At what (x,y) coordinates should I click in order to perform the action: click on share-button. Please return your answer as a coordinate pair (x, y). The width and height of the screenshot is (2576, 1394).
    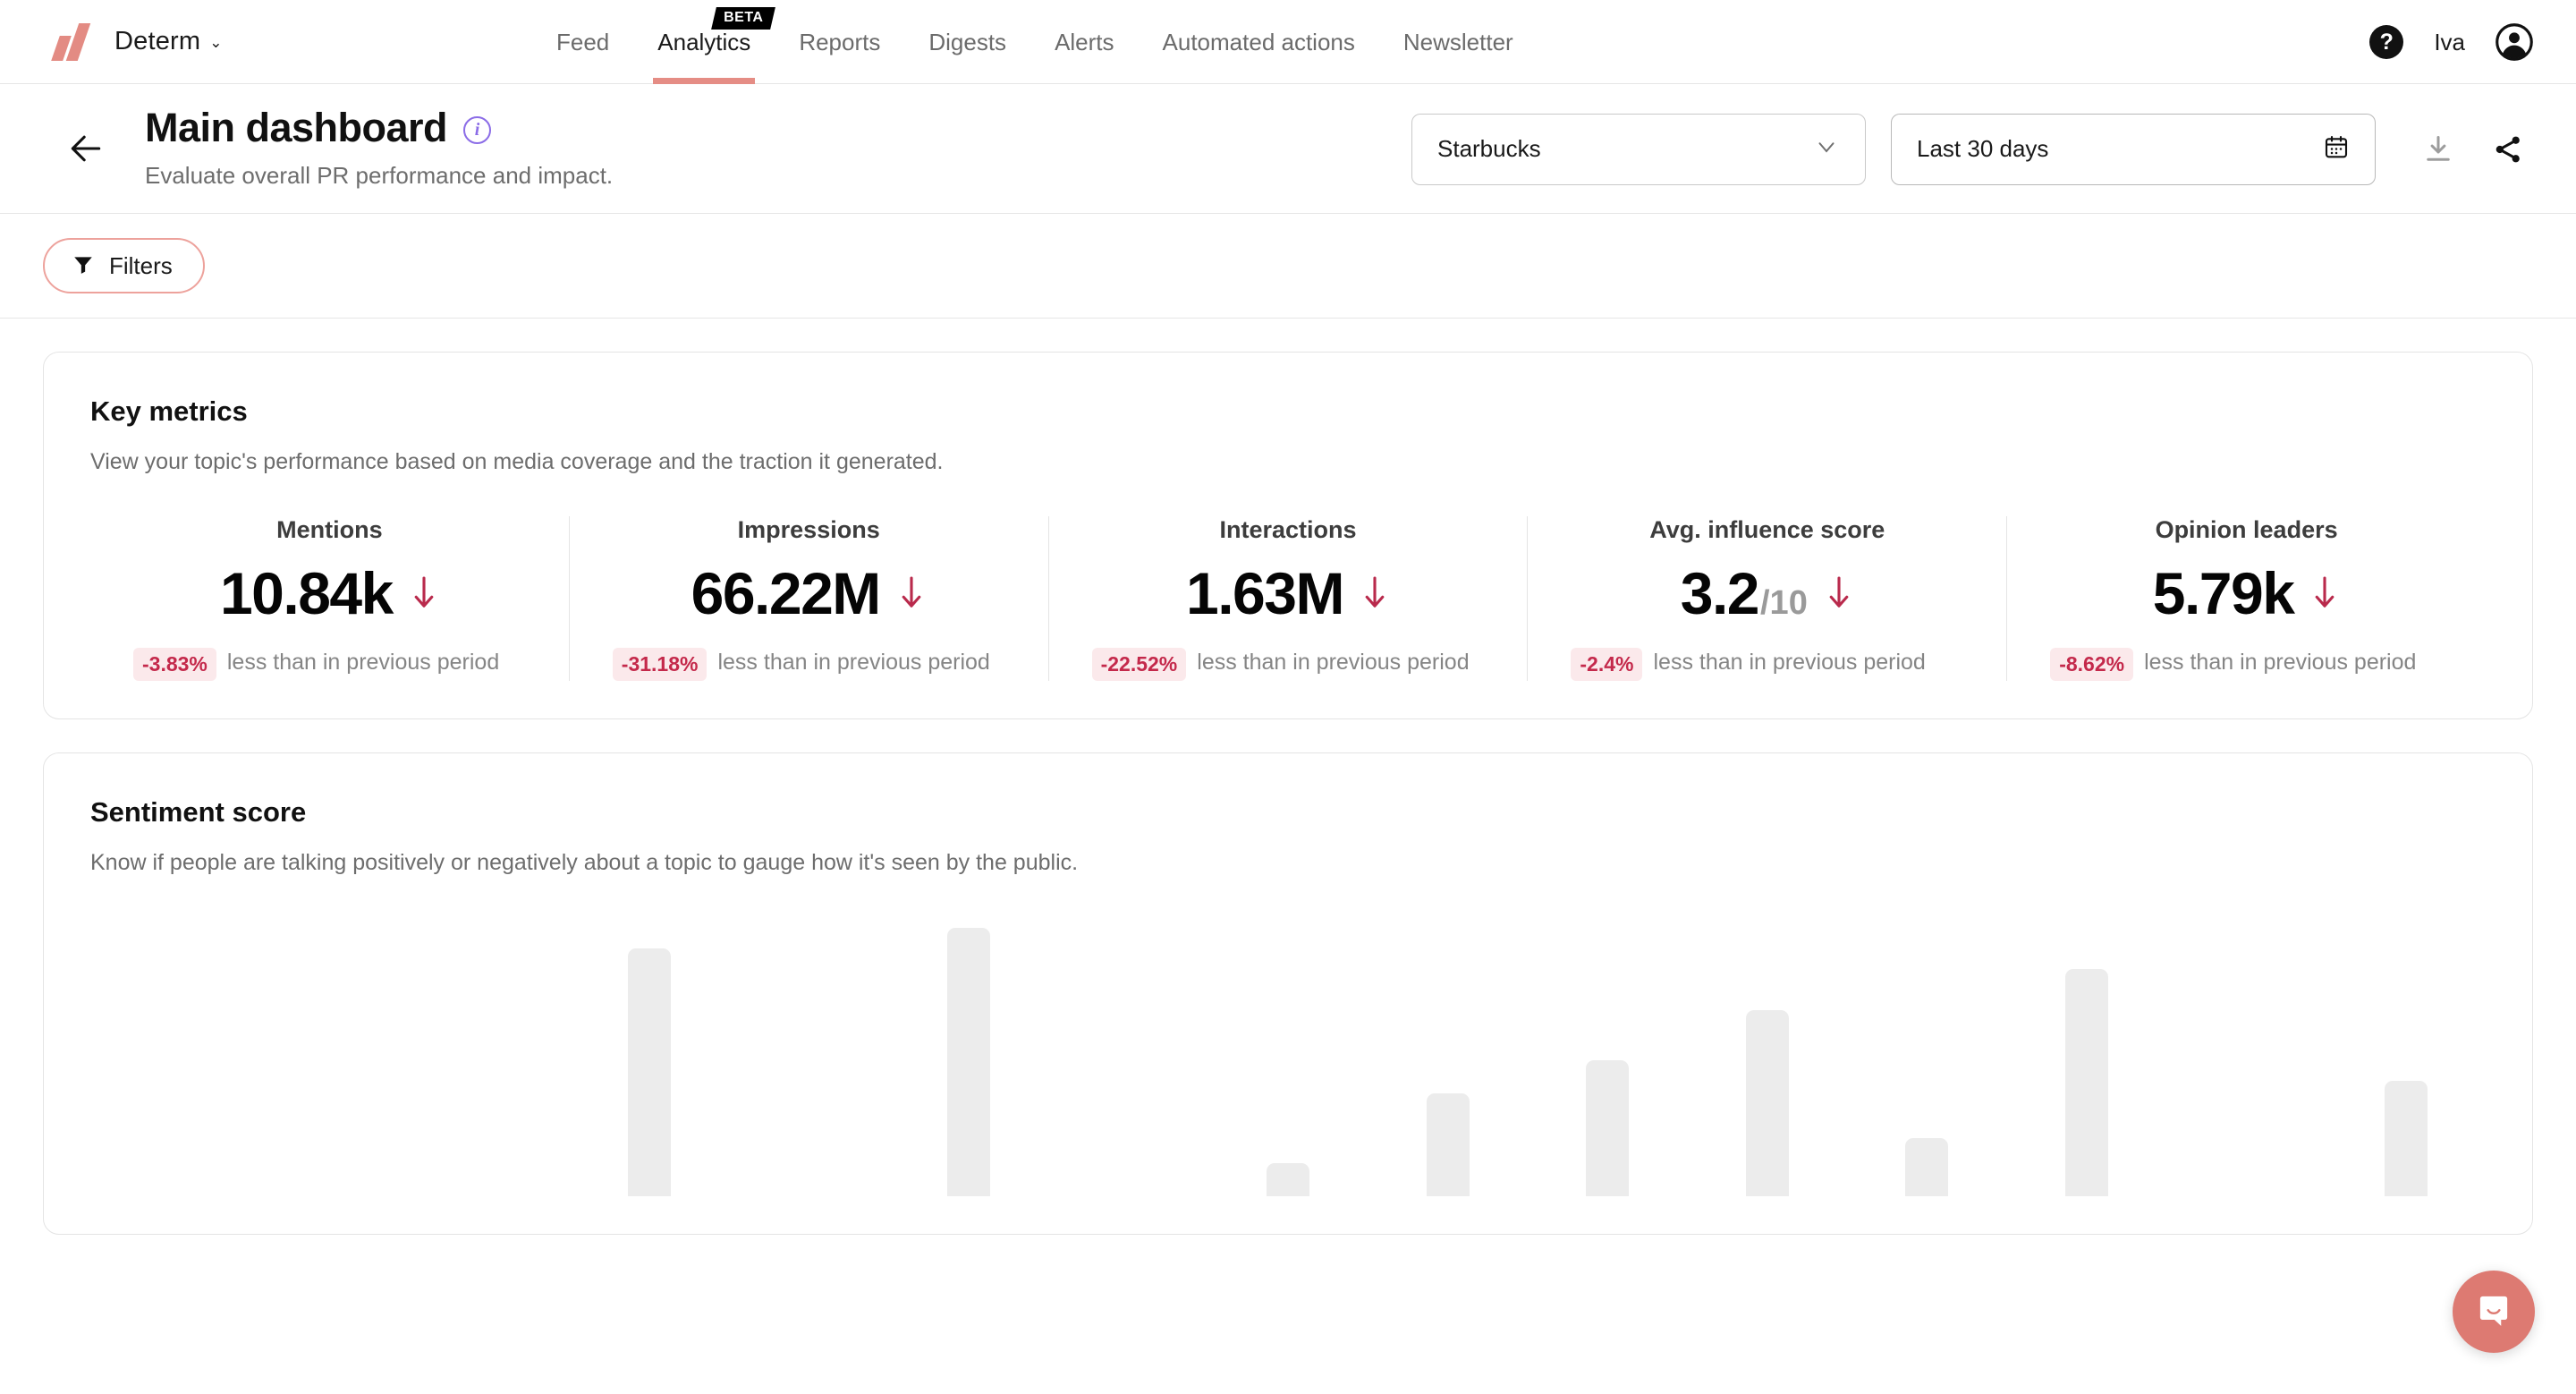
    Looking at the image, I should click on (2508, 149).